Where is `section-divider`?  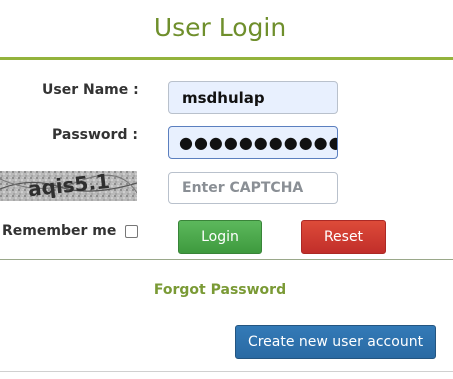 section-divider is located at coordinates (226, 259).